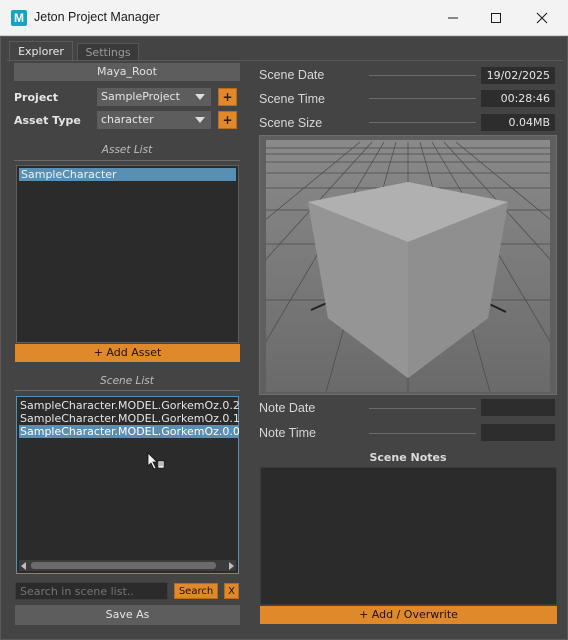  I want to click on scene-notes-title: Scene Notes, so click(408, 457).